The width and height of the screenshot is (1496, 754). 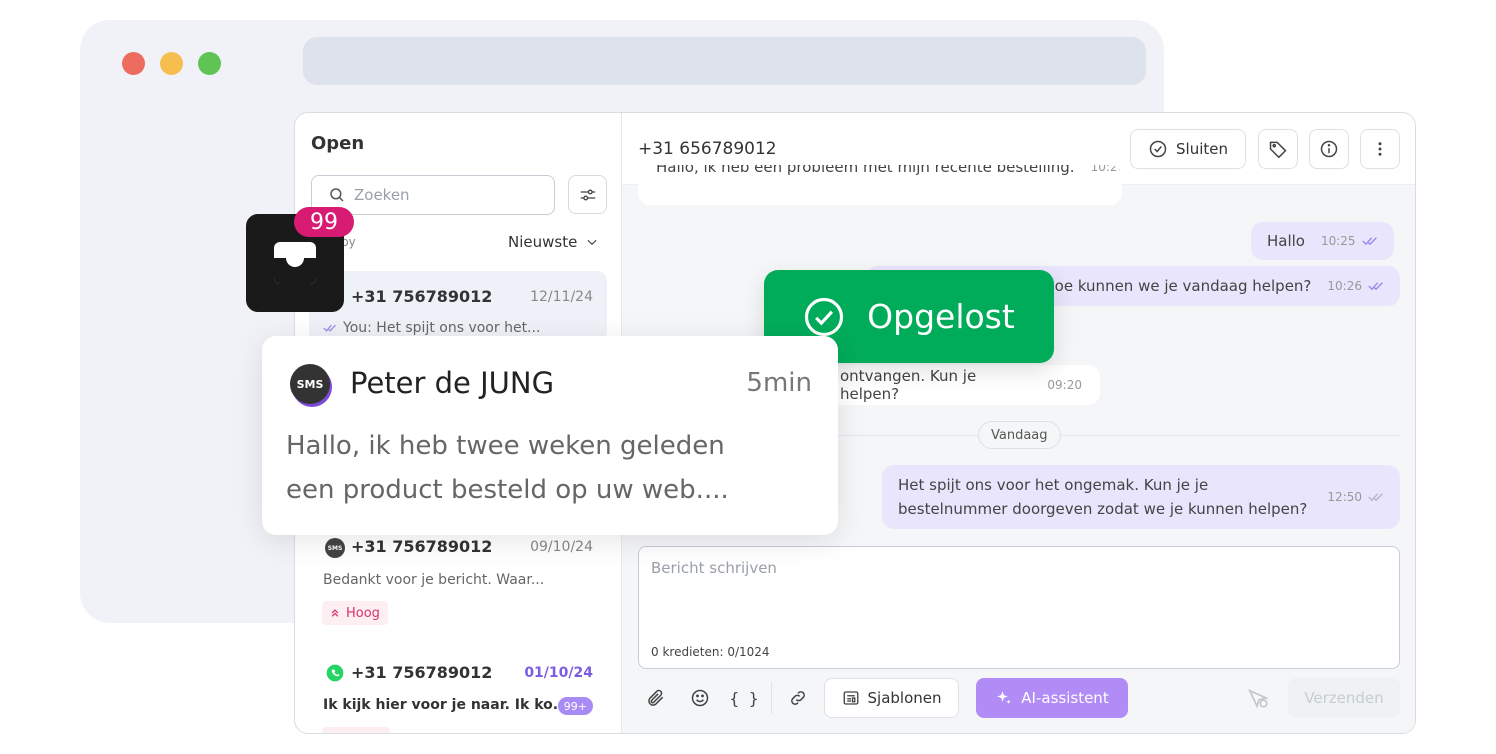 I want to click on filter-button, so click(x=587, y=194).